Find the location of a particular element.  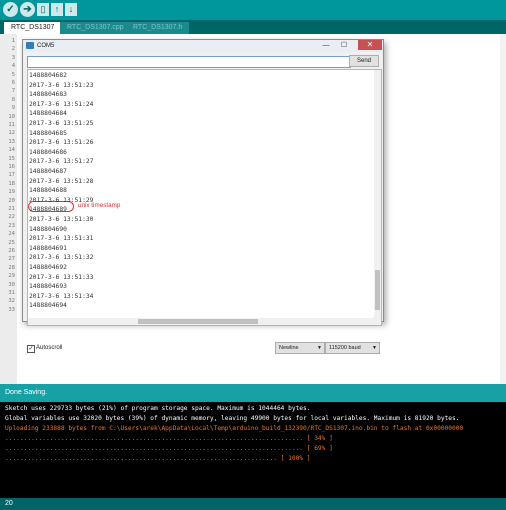

serial-line: 1488804683 is located at coordinates (48, 95).